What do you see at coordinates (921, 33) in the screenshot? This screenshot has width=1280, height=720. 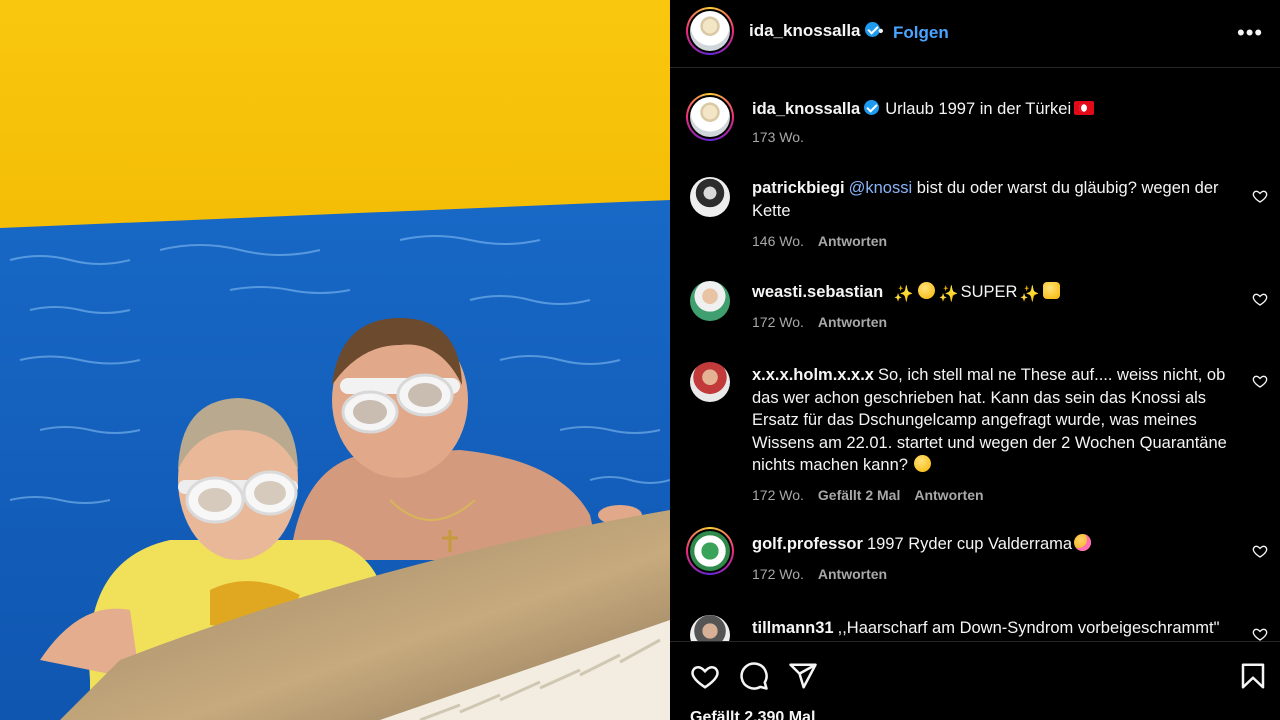 I see `follow-button: Folgen` at bounding box center [921, 33].